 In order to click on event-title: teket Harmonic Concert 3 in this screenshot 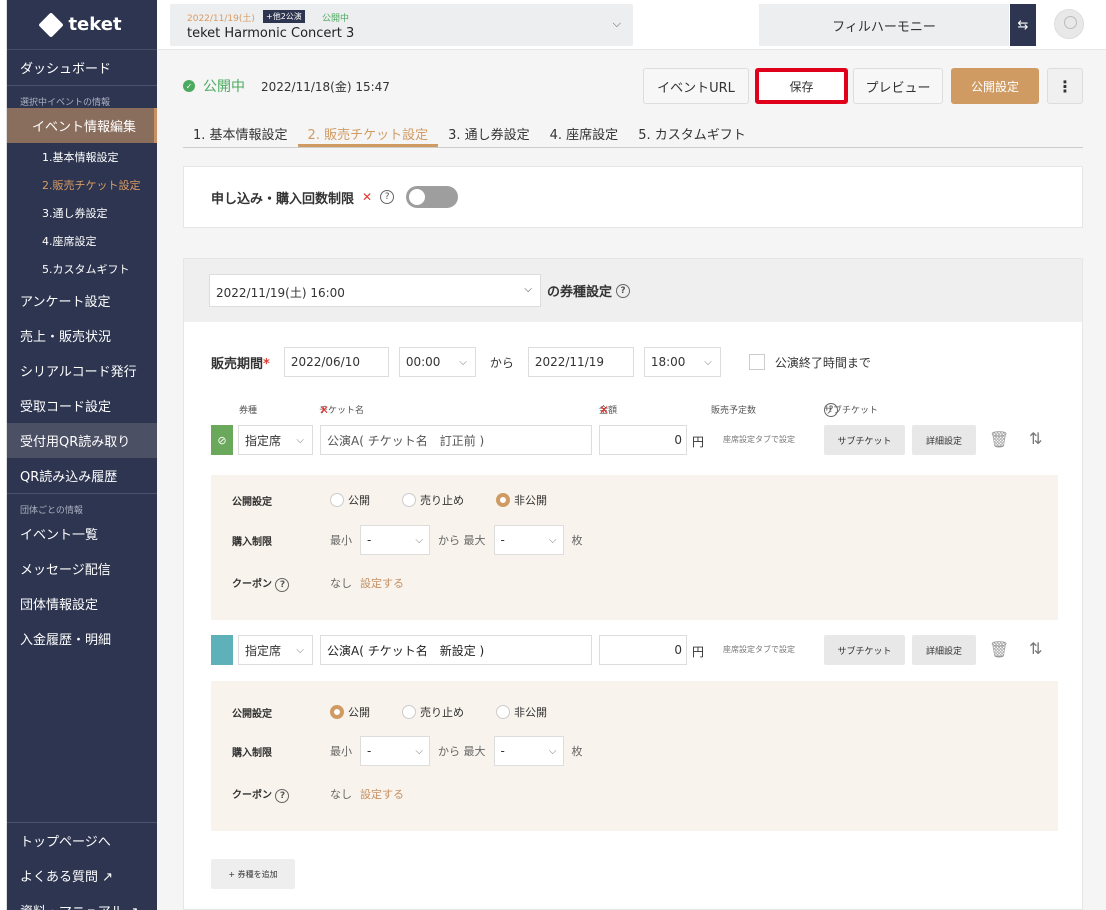, I will do `click(271, 33)`.